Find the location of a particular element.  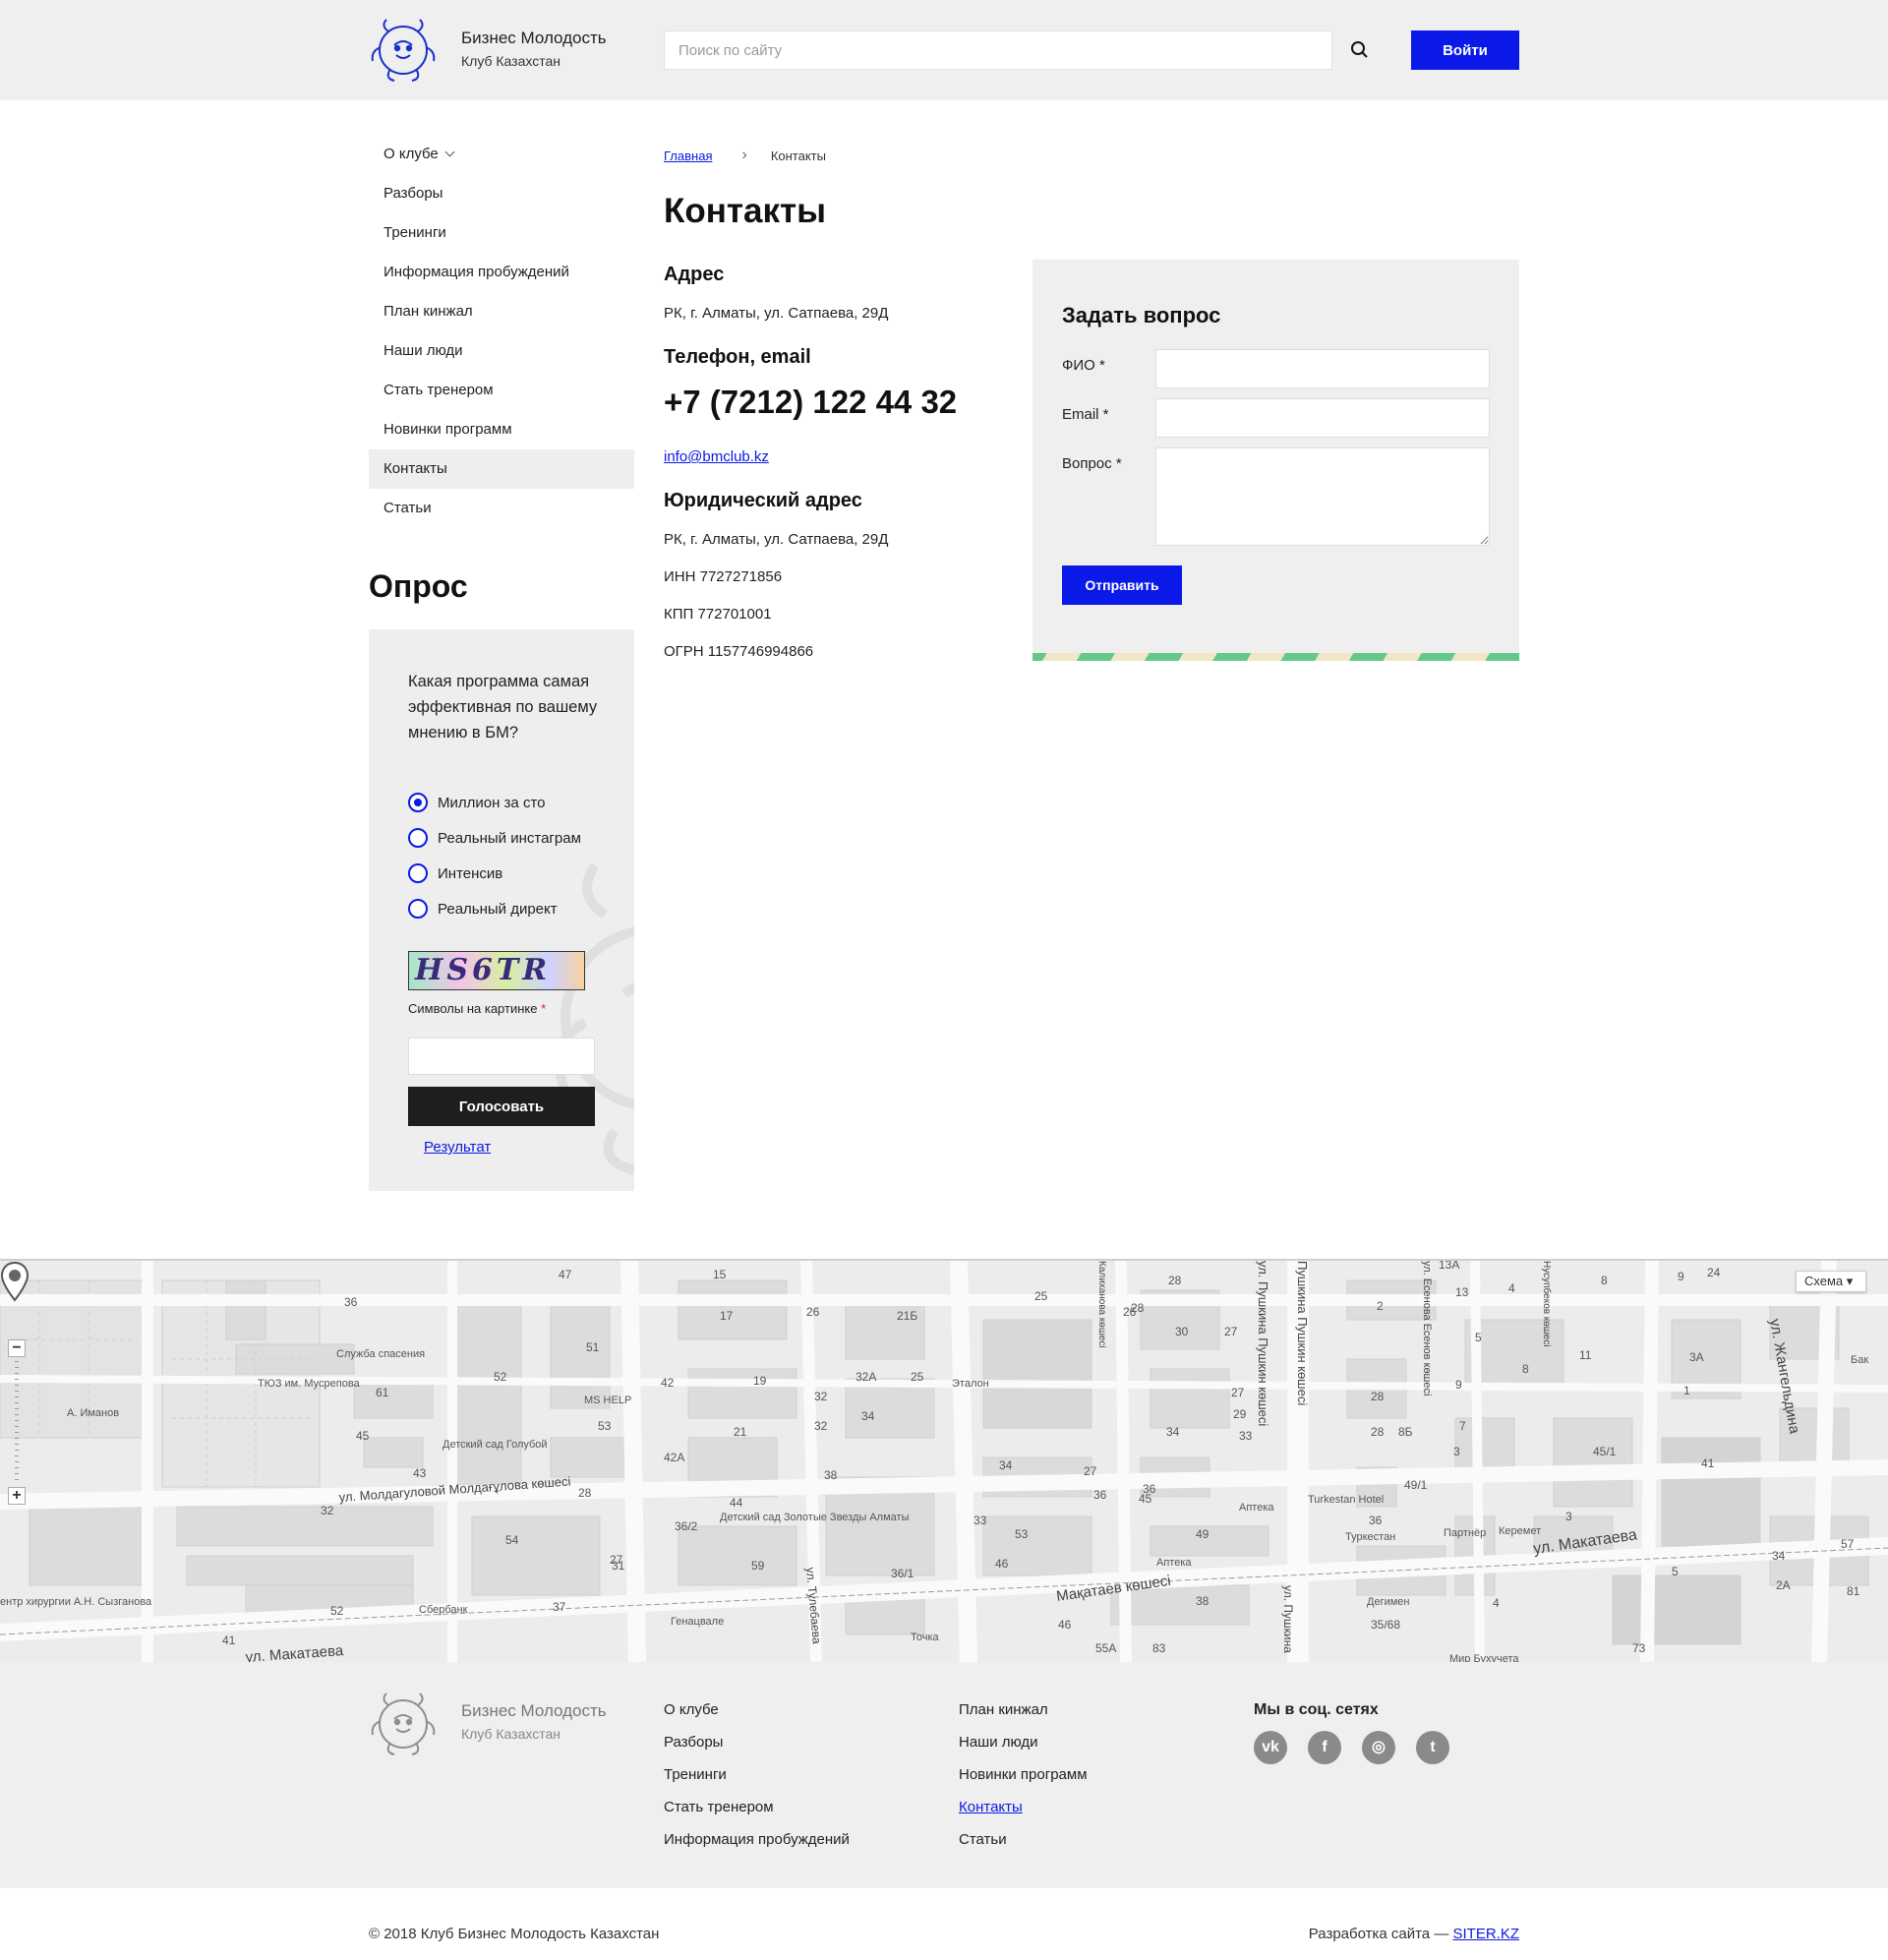

email-field is located at coordinates (1322, 418).